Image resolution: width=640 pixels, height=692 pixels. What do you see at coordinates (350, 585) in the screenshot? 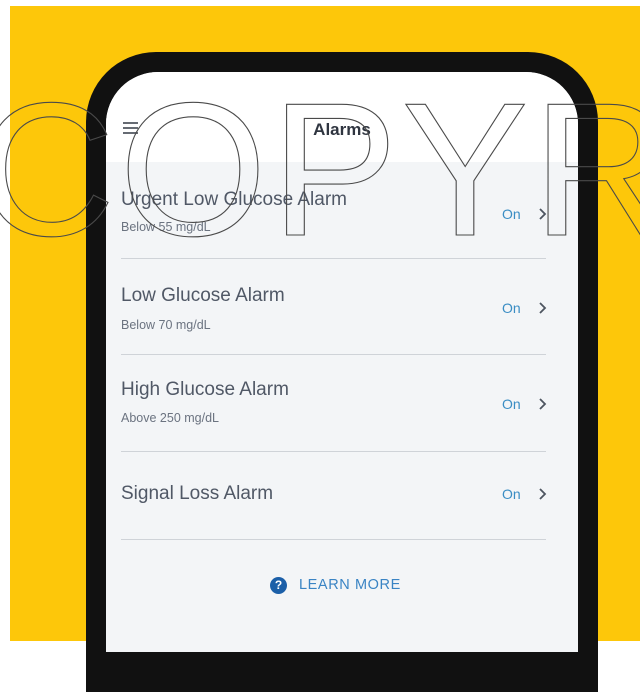
I see `learn-more-label: LEARN MORE` at bounding box center [350, 585].